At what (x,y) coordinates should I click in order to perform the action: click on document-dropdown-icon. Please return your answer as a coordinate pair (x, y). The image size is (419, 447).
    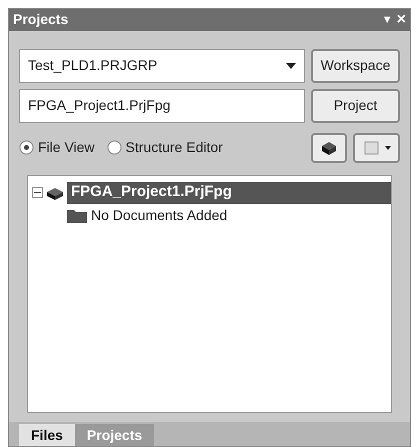
    Looking at the image, I should click on (376, 148).